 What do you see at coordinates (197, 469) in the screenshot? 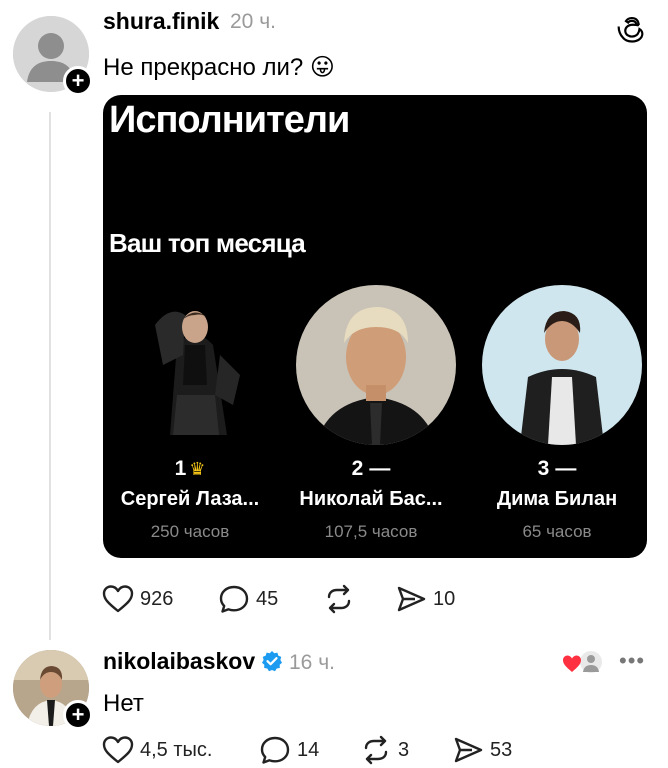
I see `crown-icon: ♛` at bounding box center [197, 469].